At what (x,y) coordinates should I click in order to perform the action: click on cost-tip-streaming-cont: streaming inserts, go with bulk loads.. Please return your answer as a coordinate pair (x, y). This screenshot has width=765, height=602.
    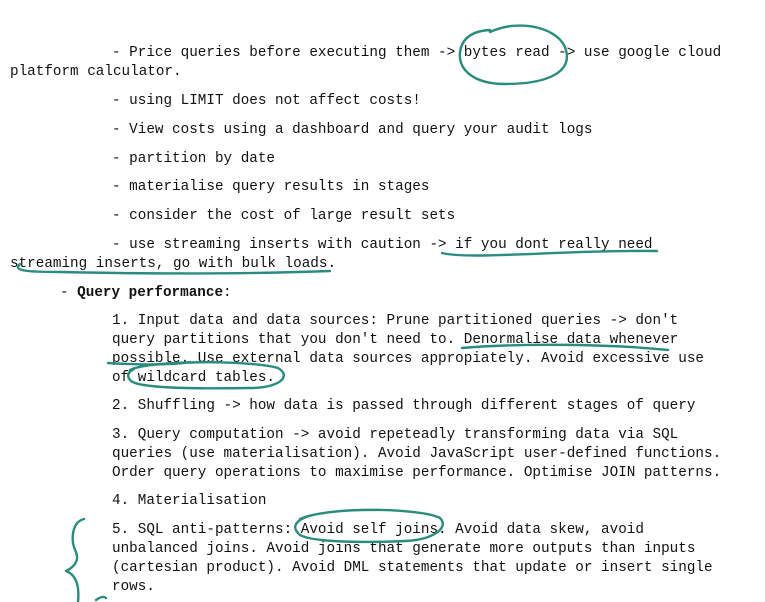
    Looking at the image, I should click on (173, 264).